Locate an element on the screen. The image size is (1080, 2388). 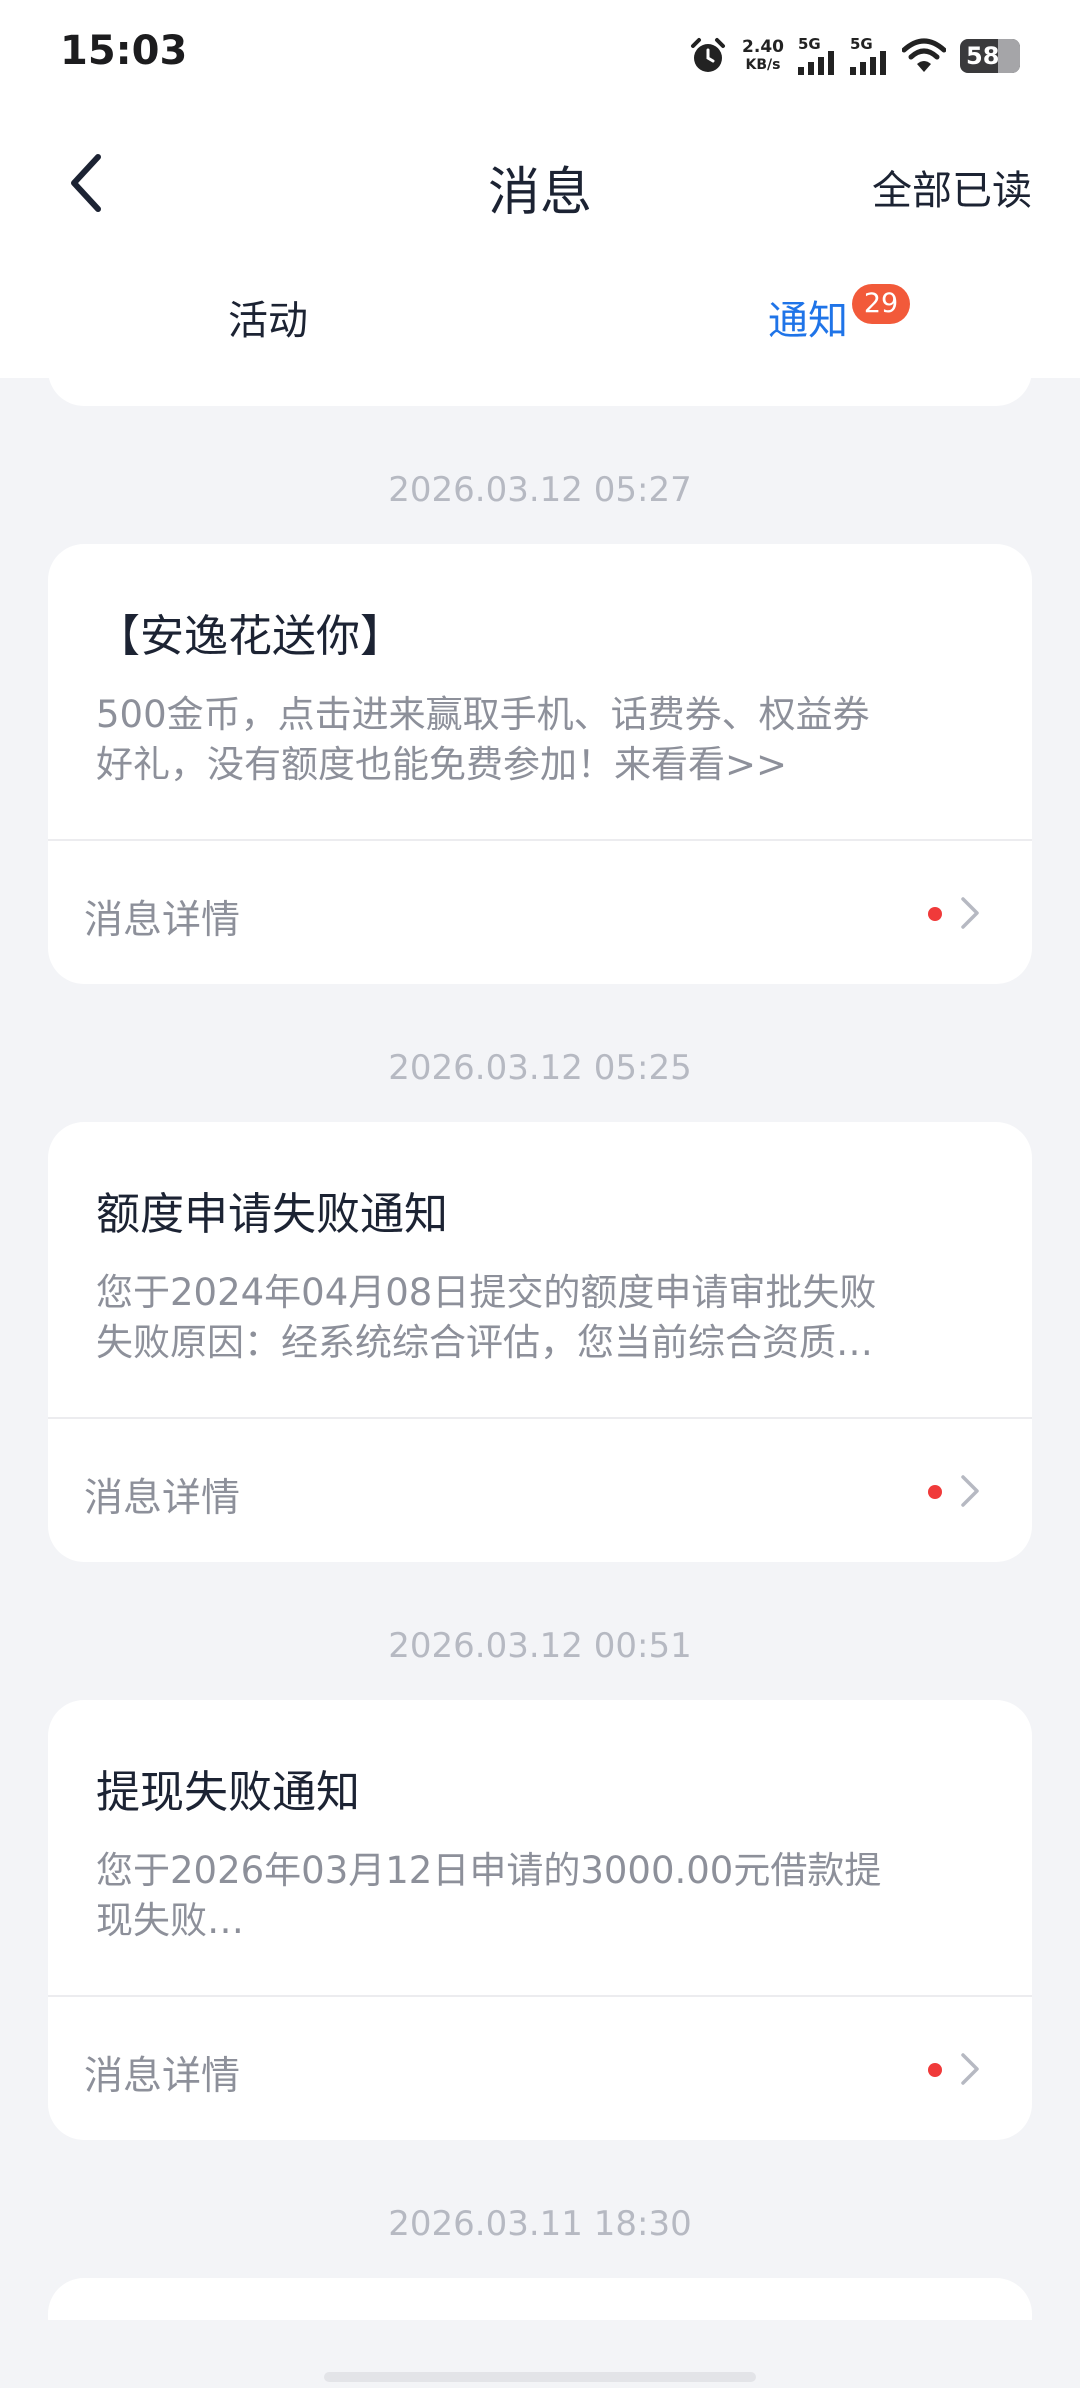
status-time: 15:03 is located at coordinates (124, 51).